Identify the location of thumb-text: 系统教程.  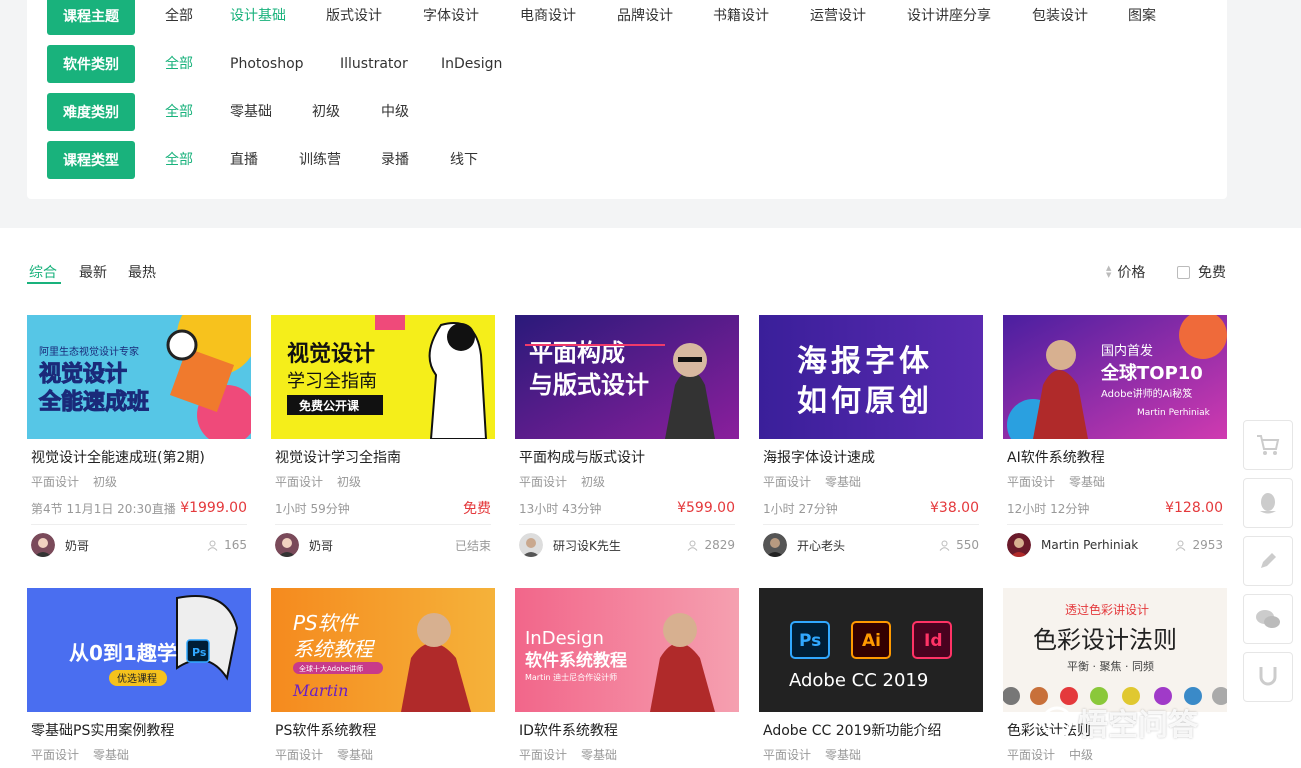
(334, 649).